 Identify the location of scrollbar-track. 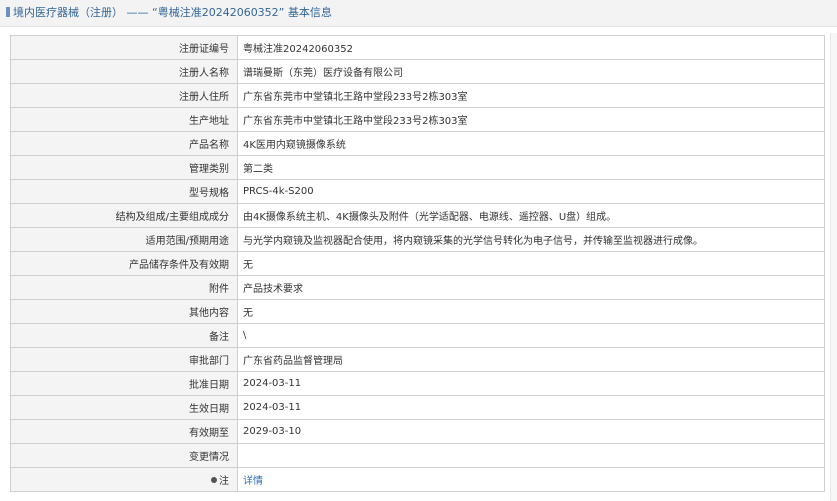
(833, 267).